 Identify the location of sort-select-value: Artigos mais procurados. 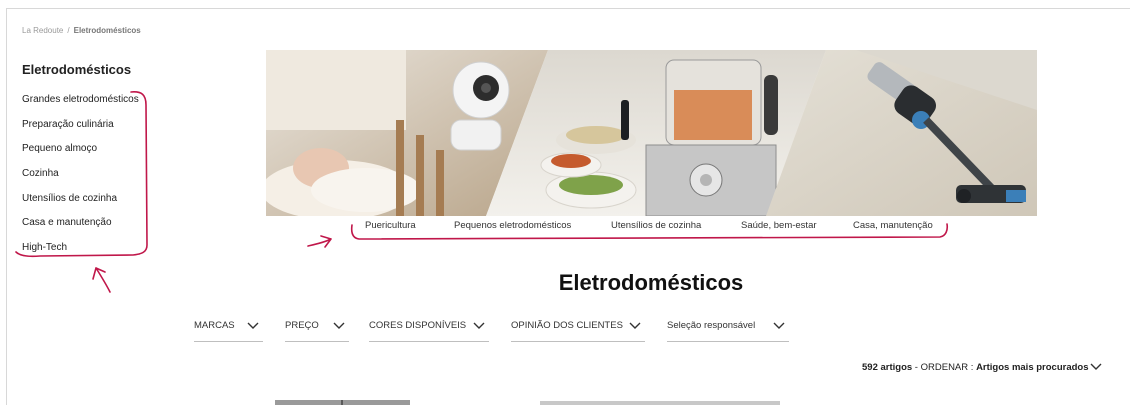
(1032, 367).